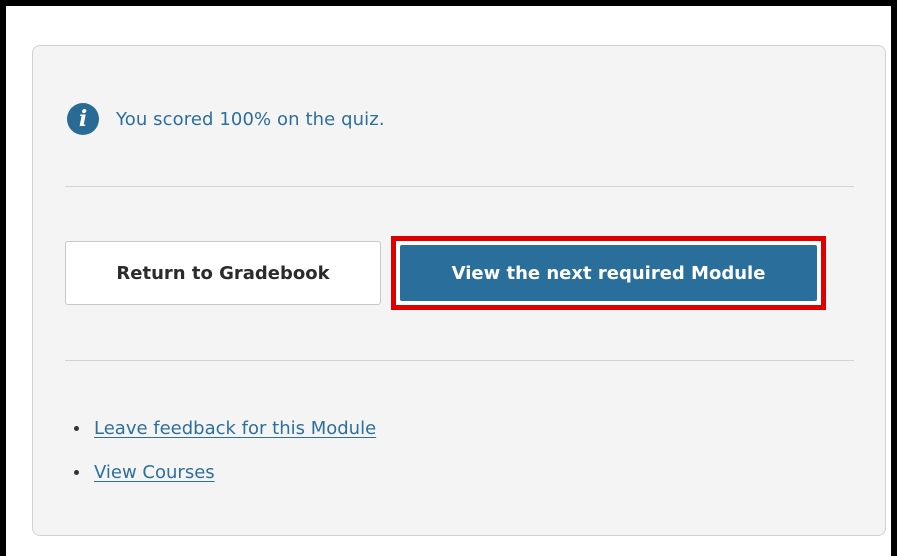 This screenshot has height=556, width=897. I want to click on score-notice: i You scored 100% on the quiz., so click(226, 119).